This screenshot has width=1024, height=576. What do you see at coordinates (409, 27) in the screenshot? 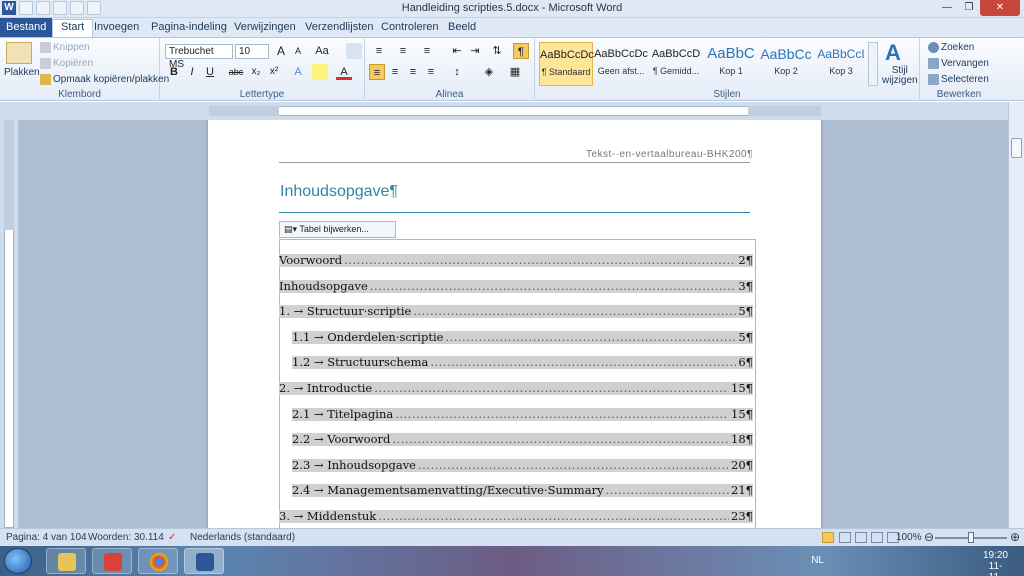
I see `tab-review: Controleren` at bounding box center [409, 27].